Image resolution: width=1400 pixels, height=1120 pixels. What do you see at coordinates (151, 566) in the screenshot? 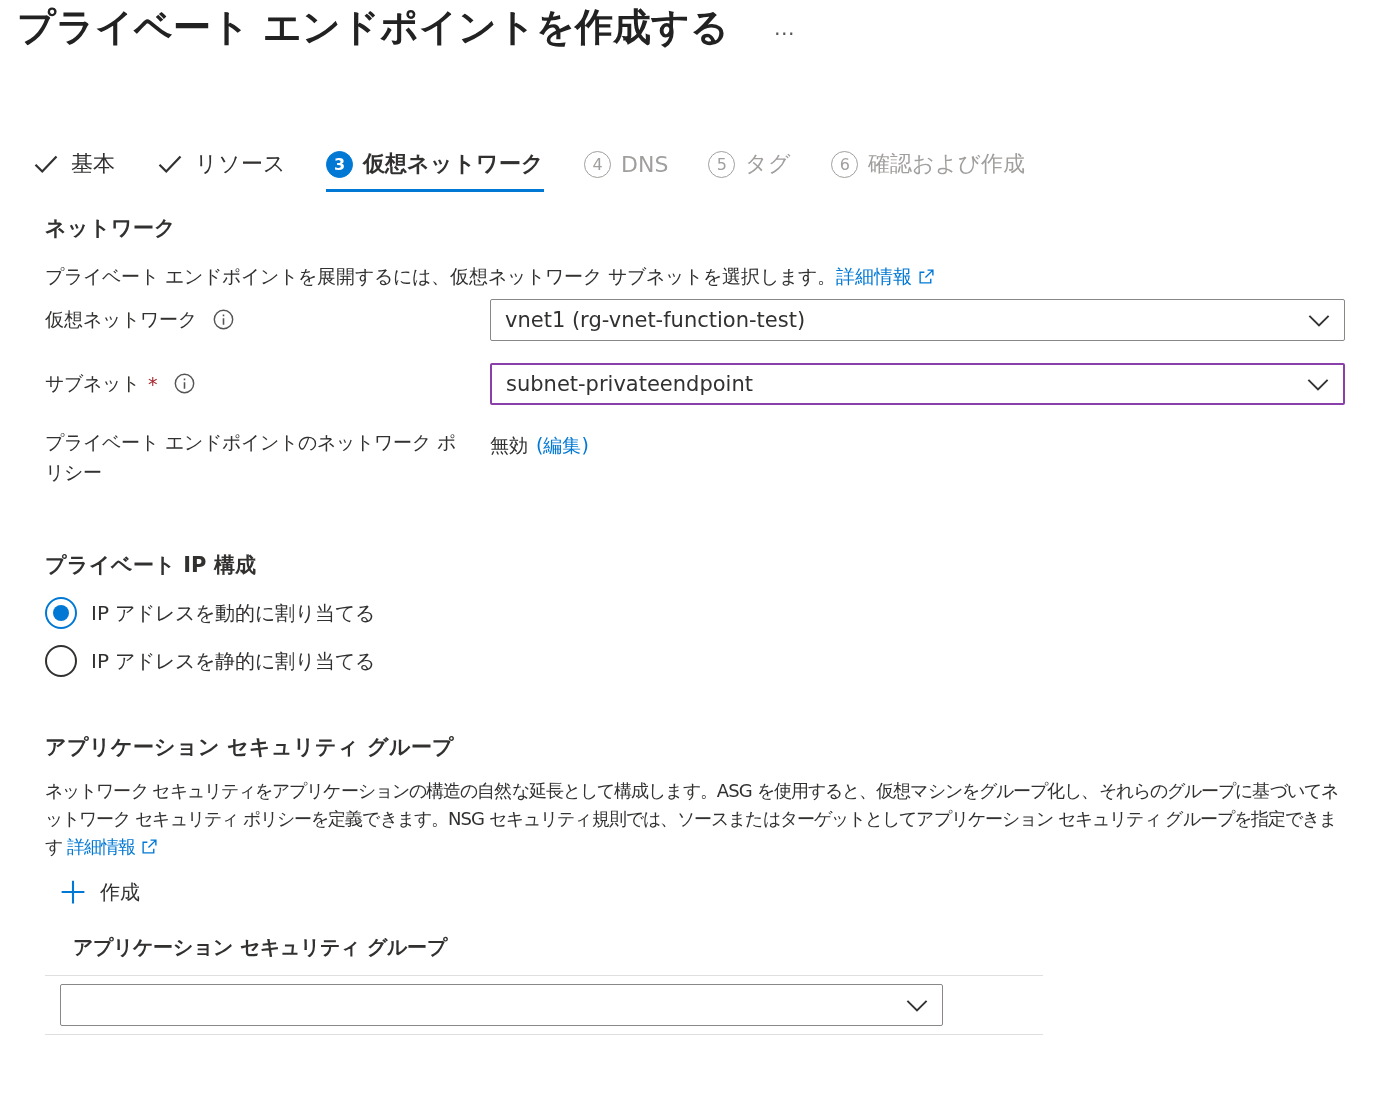
I see `section-heading: プライベート IP 構成` at bounding box center [151, 566].